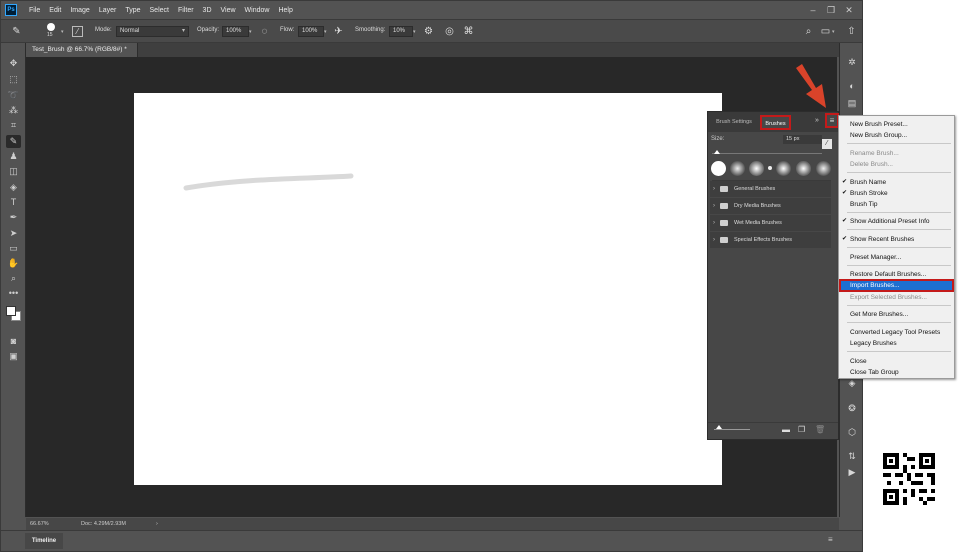 The width and height of the screenshot is (960, 552). What do you see at coordinates (786, 429) in the screenshot?
I see `new-group-icon: ▬` at bounding box center [786, 429].